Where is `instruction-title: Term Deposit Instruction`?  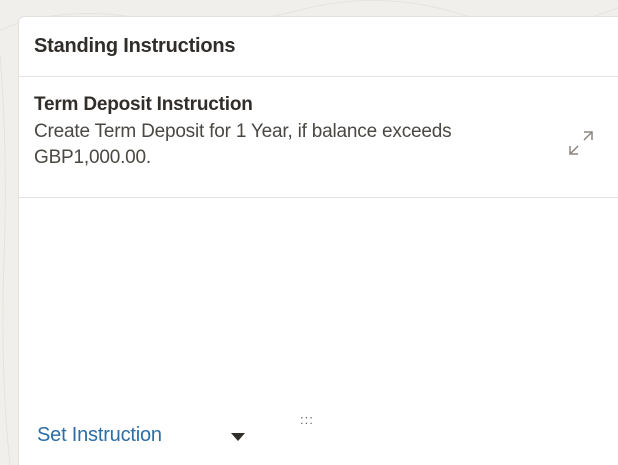 instruction-title: Term Deposit Instruction is located at coordinates (143, 104).